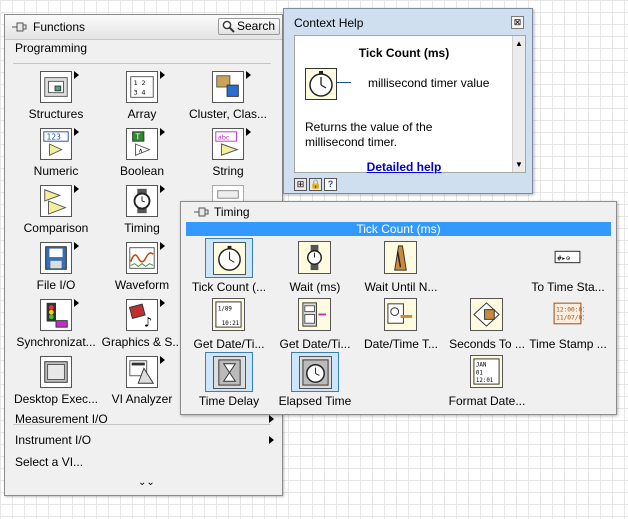 The width and height of the screenshot is (628, 519). I want to click on menu-label: Instrument I/O, so click(53, 440).